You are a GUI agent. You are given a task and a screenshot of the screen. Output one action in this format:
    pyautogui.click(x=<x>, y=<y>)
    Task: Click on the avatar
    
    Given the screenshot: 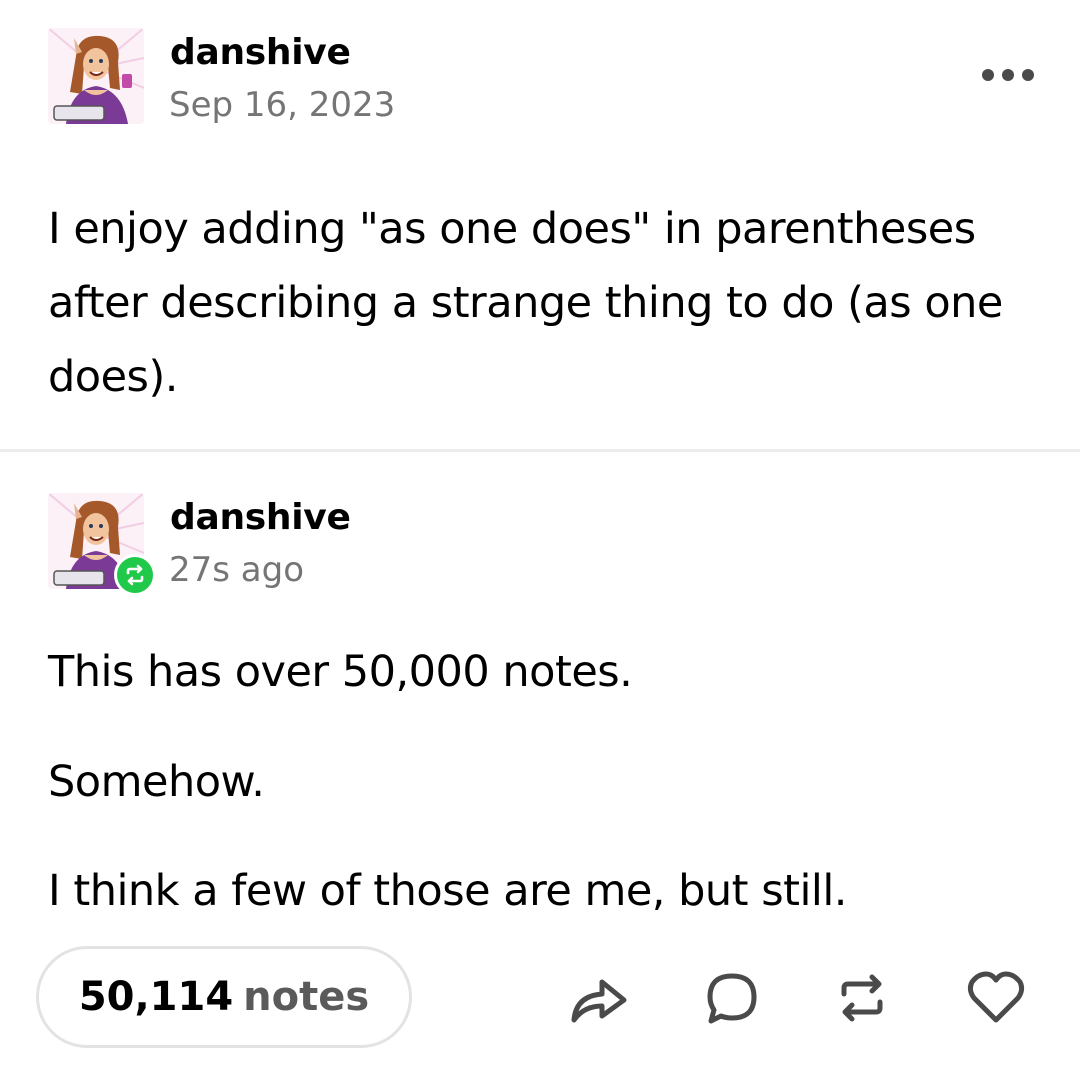 What is the action you would take?
    pyautogui.click(x=96, y=76)
    